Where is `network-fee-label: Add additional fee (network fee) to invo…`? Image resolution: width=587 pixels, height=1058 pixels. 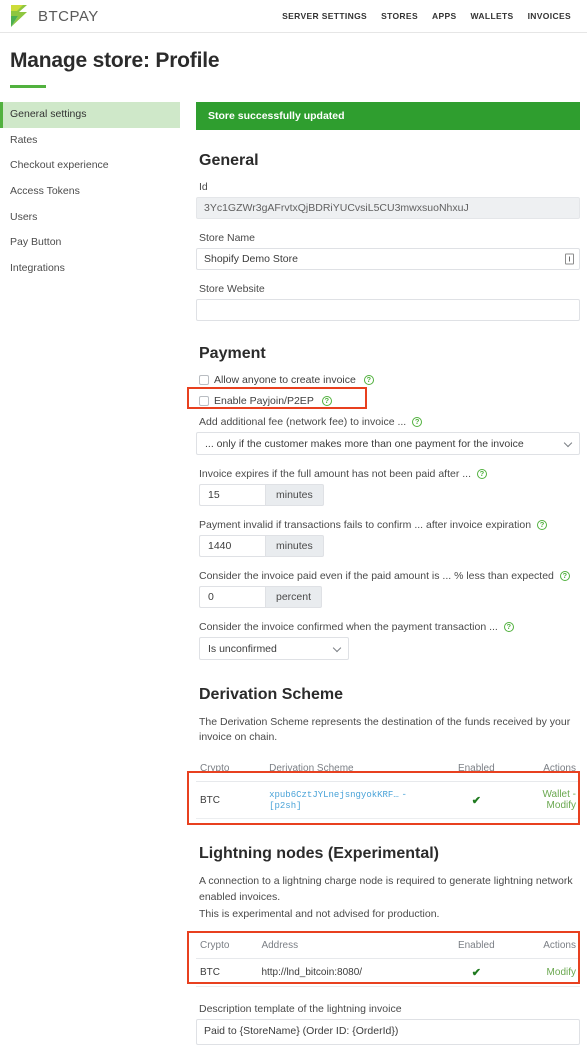
network-fee-label: Add additional fee (network fee) to invo… is located at coordinates (389, 422).